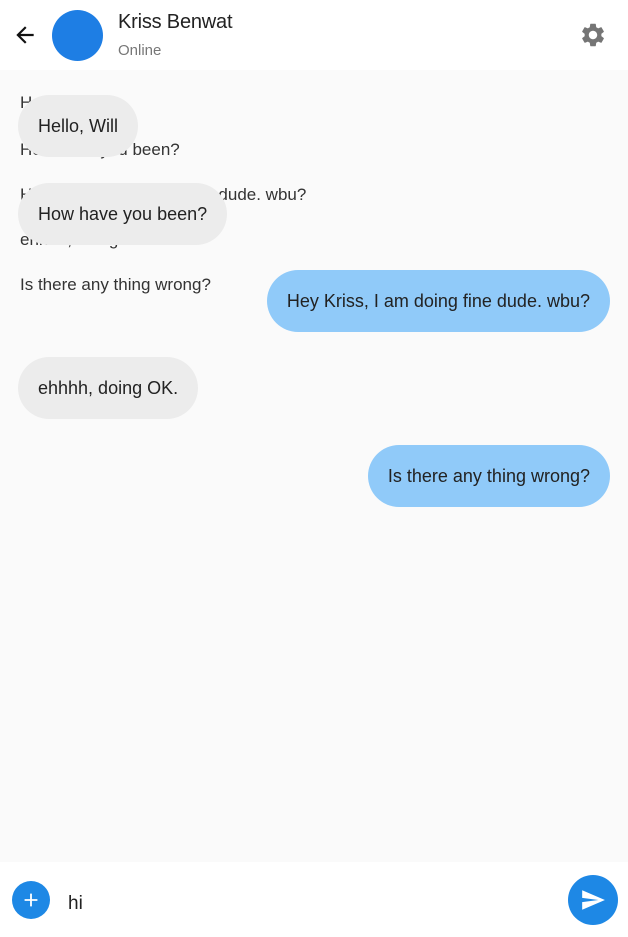 The width and height of the screenshot is (628, 937). I want to click on chat-header: Kriss Benwat Online, so click(314, 35).